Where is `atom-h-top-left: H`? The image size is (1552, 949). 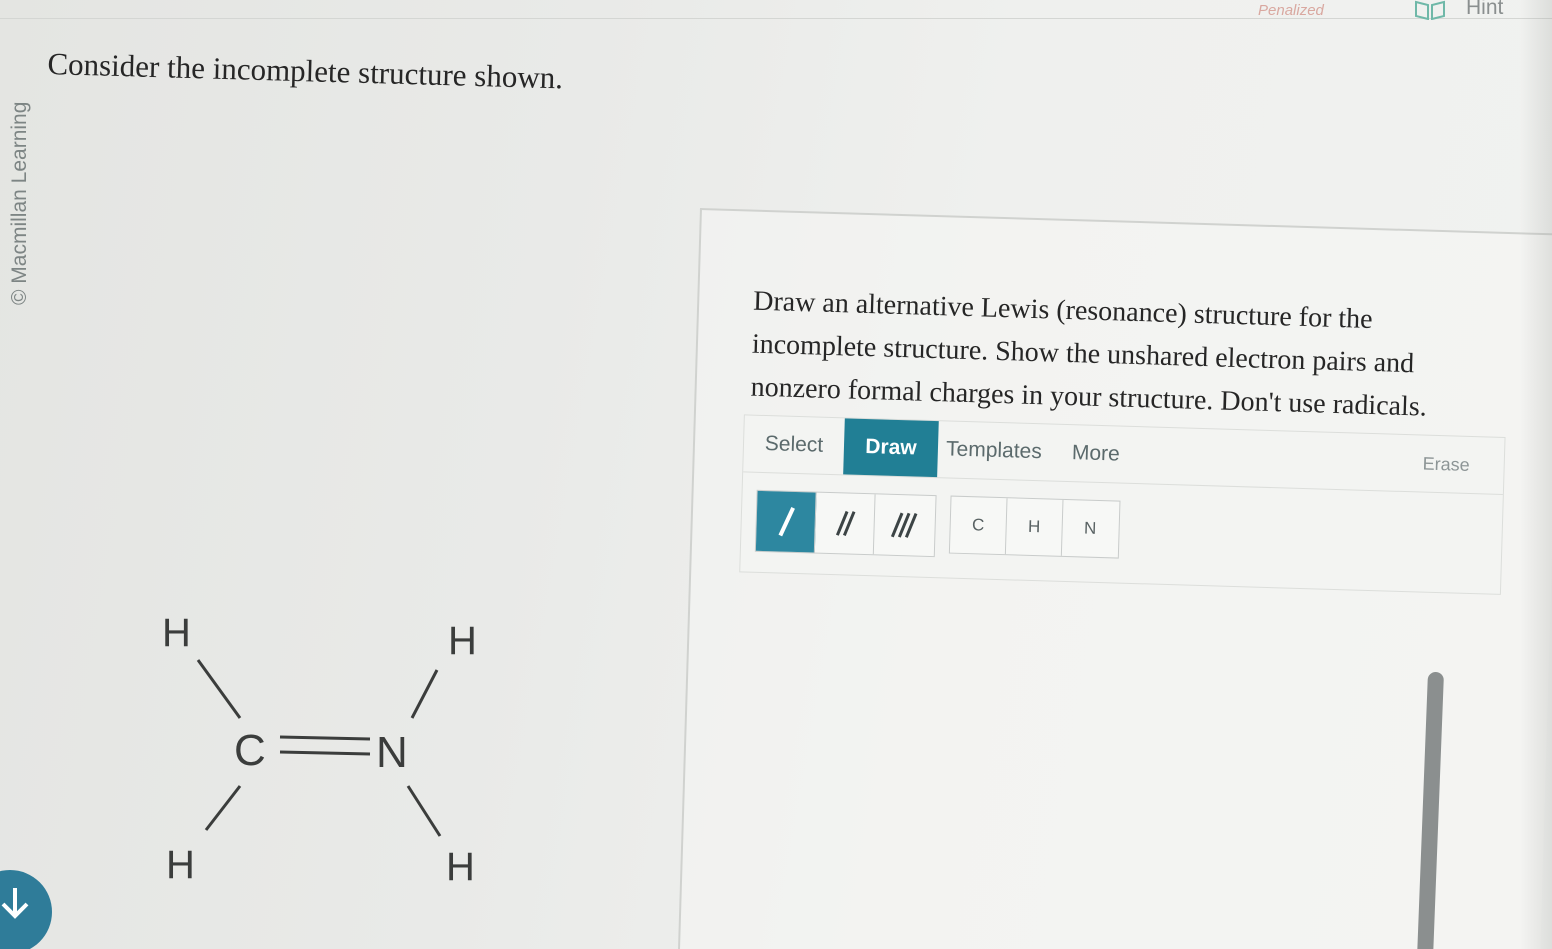 atom-h-top-left: H is located at coordinates (176, 633).